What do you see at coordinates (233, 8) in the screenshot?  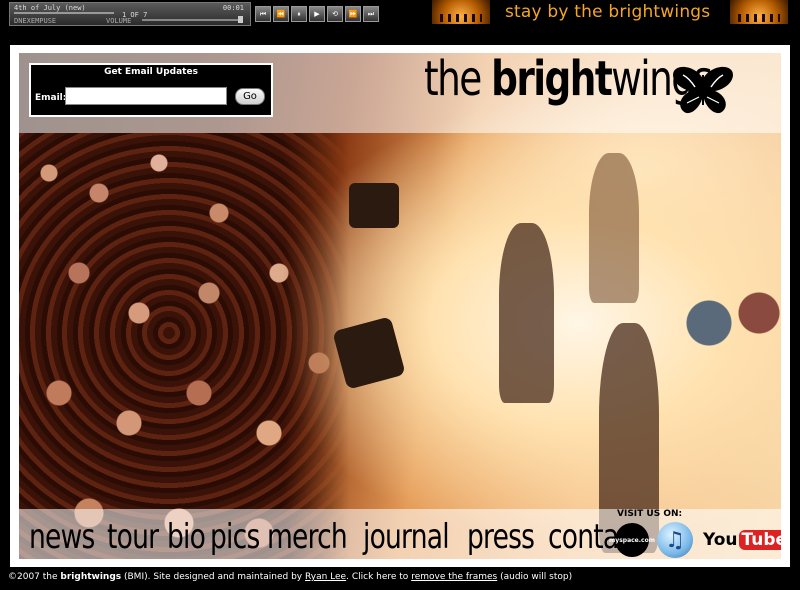 I see `player-time: 00:01` at bounding box center [233, 8].